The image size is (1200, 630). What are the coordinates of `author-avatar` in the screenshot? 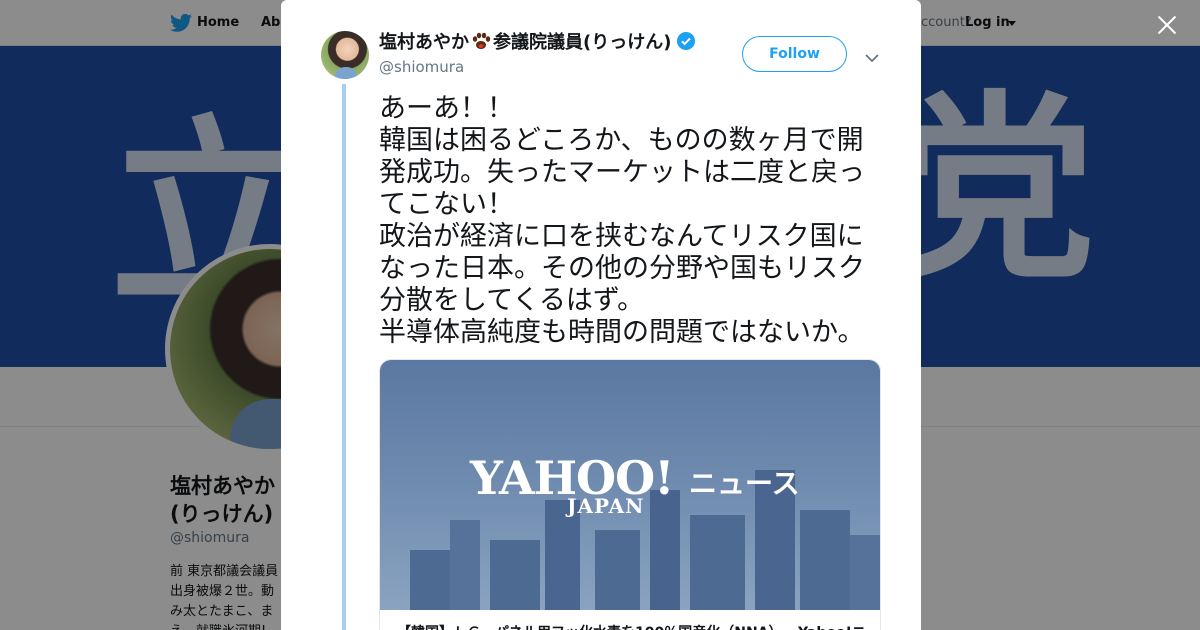 It's located at (345, 55).